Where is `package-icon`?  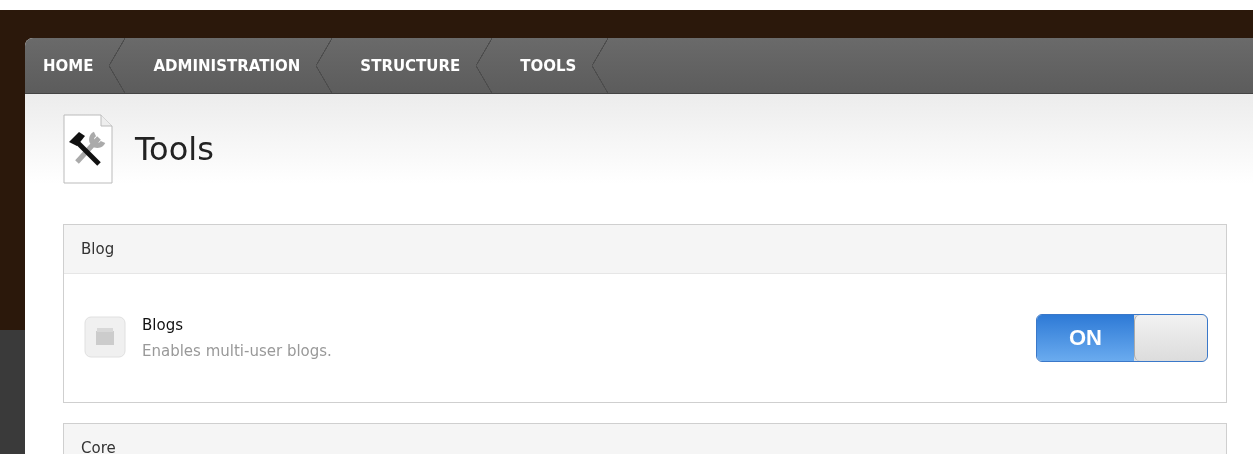 package-icon is located at coordinates (105, 338).